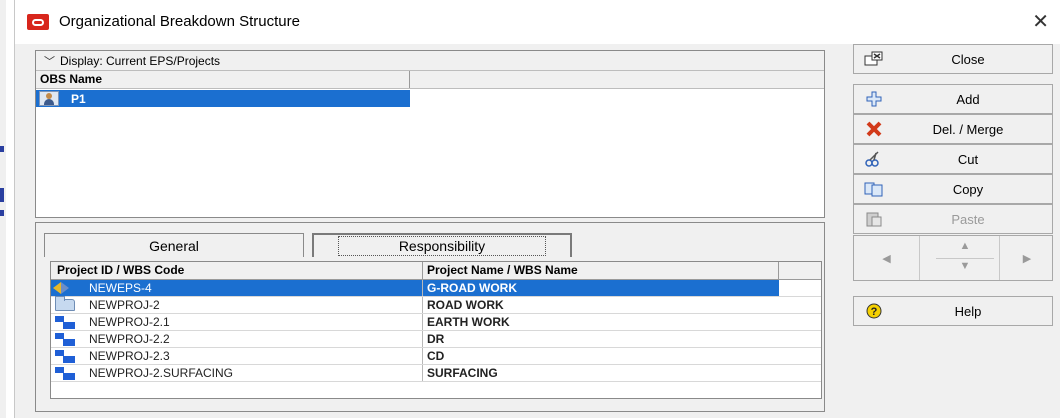 The width and height of the screenshot is (1060, 418). I want to click on wbs-code: NEWPROJ-2.2, so click(129, 339).